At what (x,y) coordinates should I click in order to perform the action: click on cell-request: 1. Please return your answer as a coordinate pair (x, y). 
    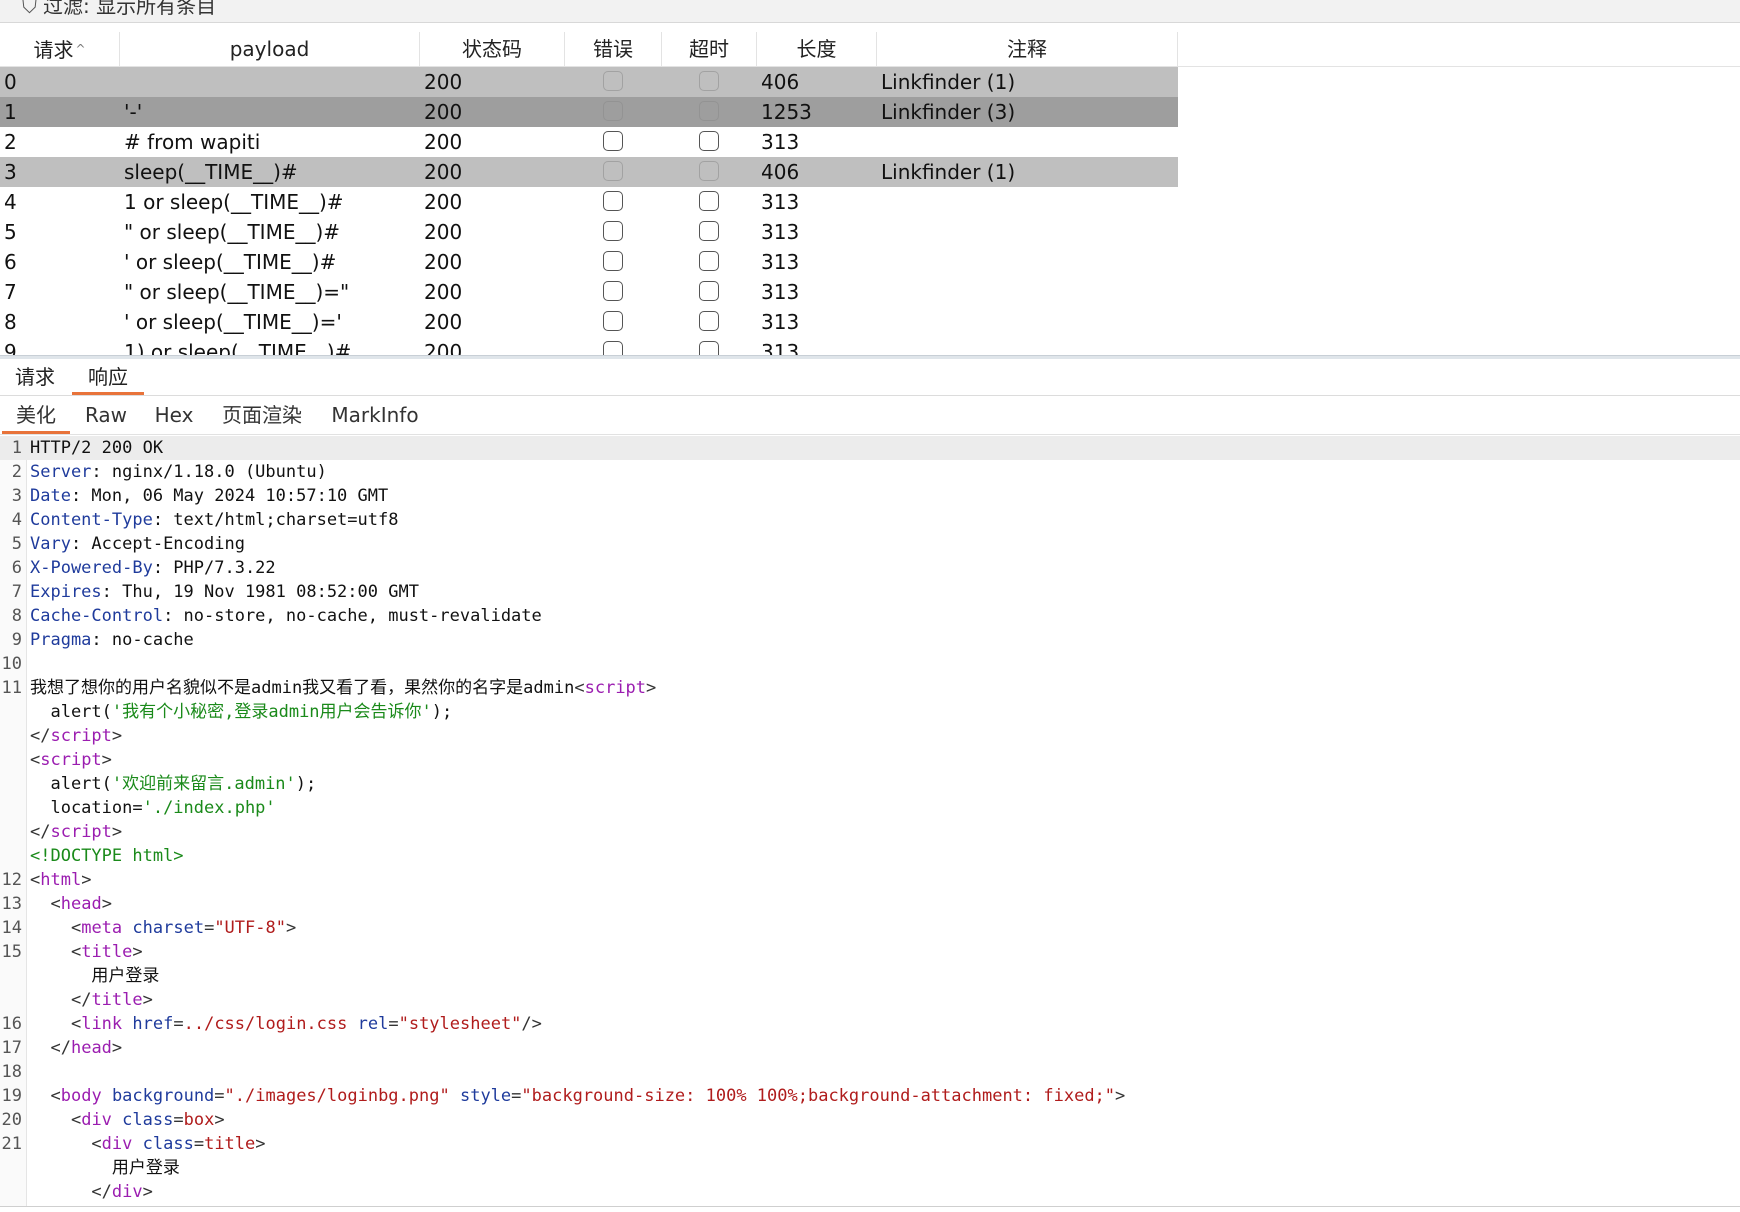
    Looking at the image, I should click on (10, 112).